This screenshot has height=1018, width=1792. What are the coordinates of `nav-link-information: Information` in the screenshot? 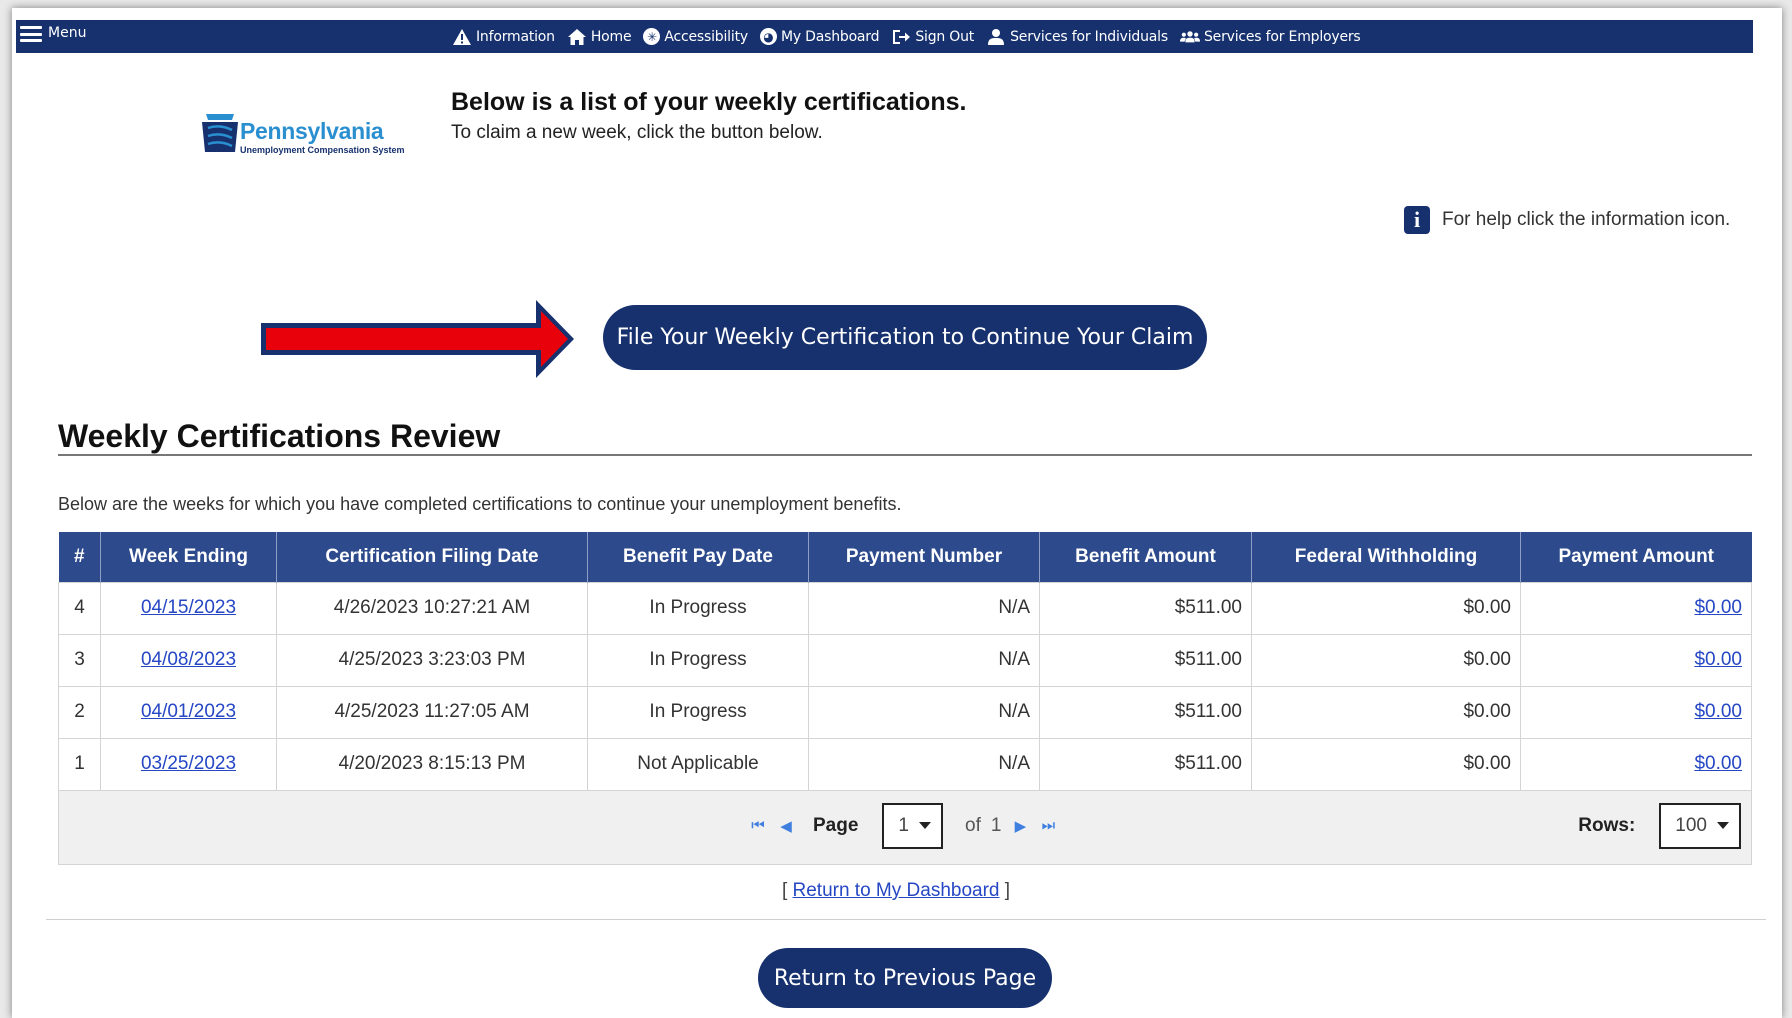 It's located at (503, 37).